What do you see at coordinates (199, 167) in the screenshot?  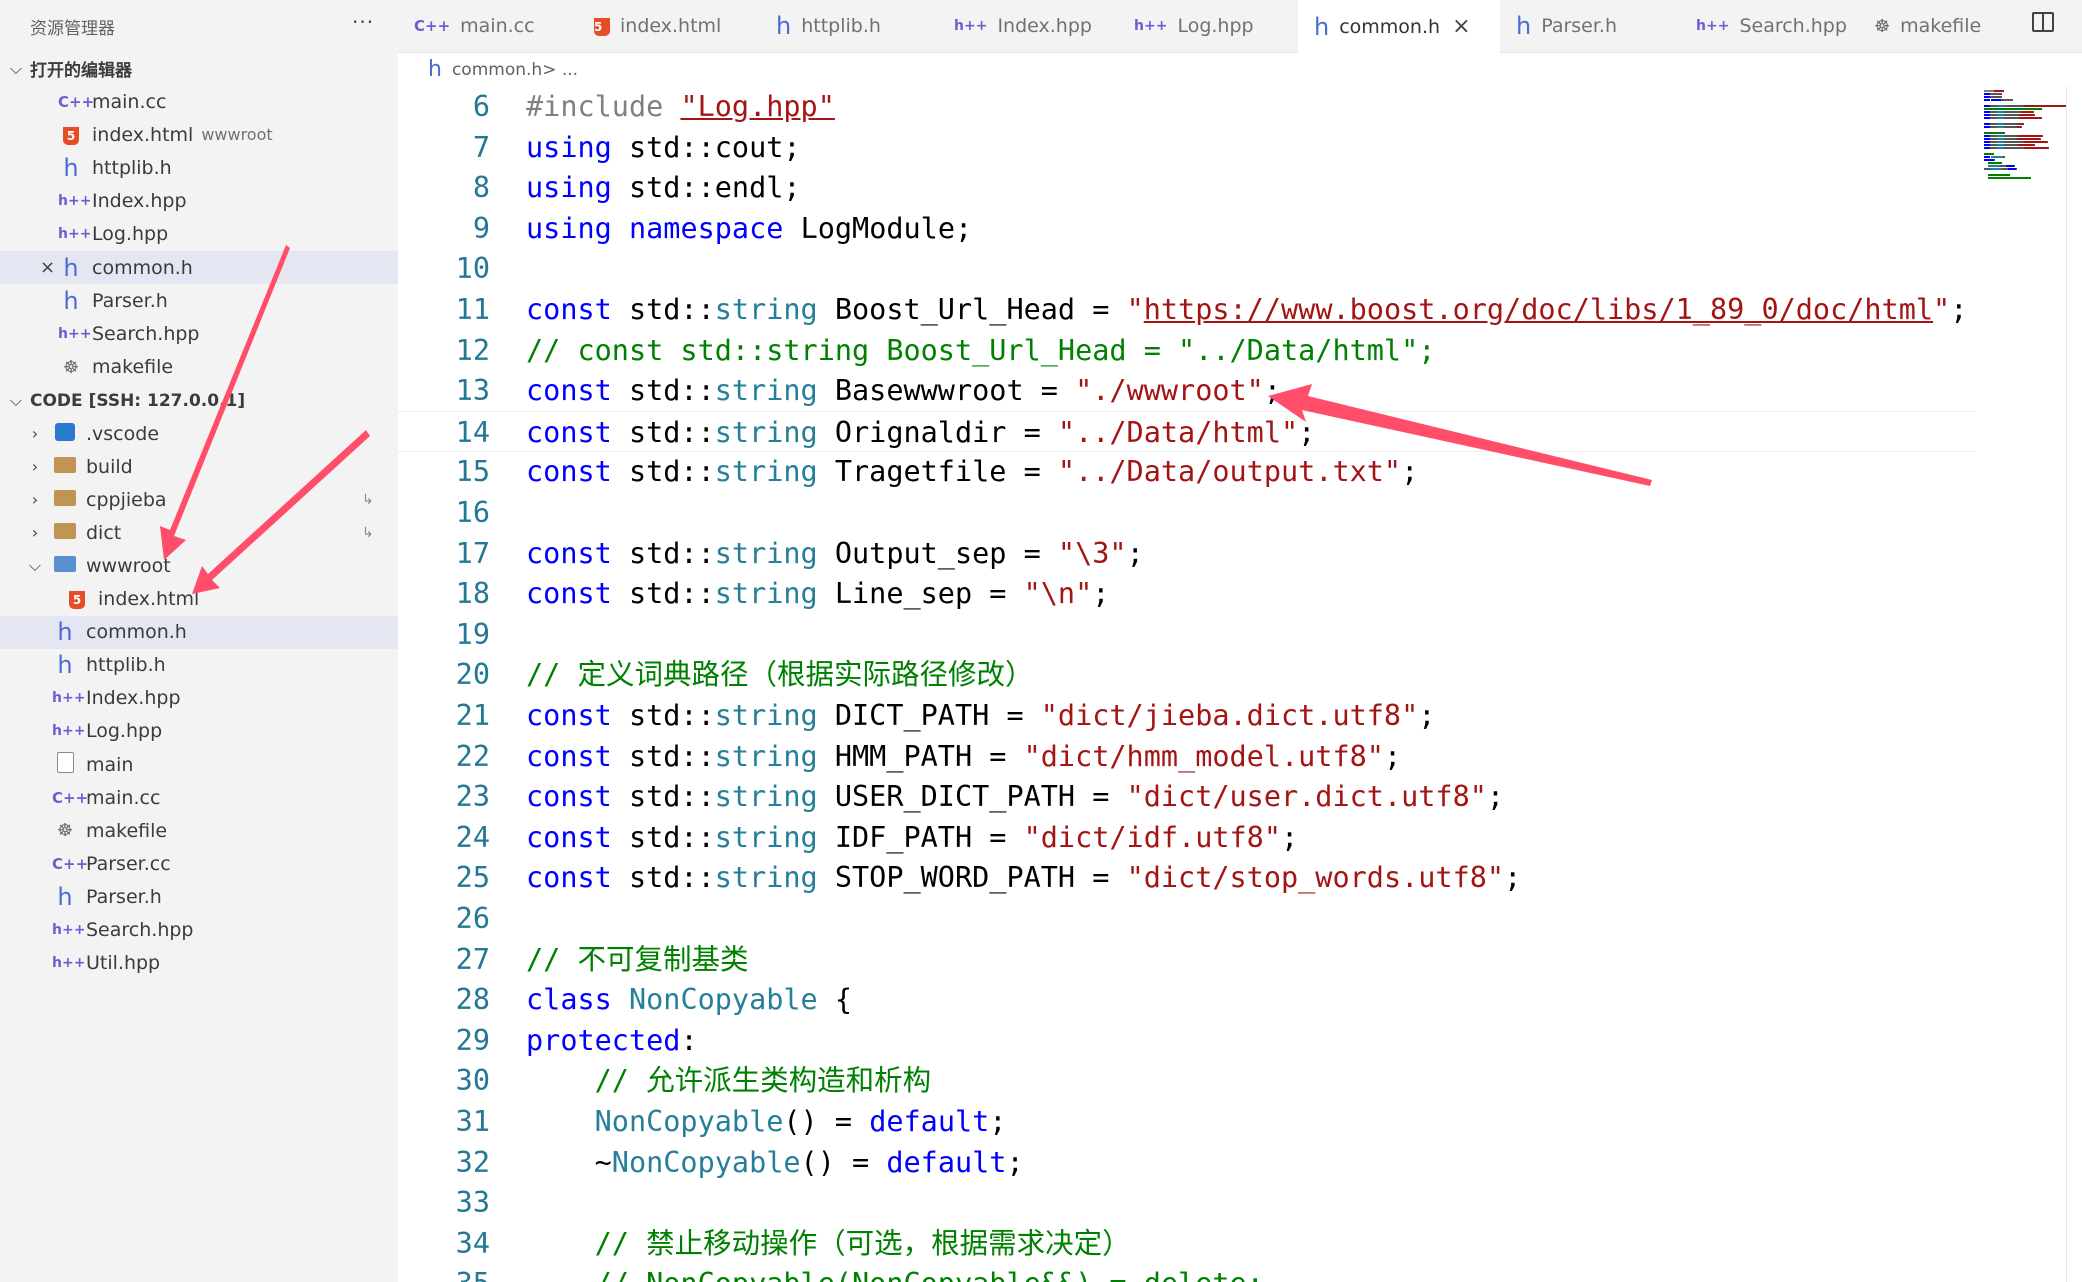 I see `open-editor-item: h httplib.h` at bounding box center [199, 167].